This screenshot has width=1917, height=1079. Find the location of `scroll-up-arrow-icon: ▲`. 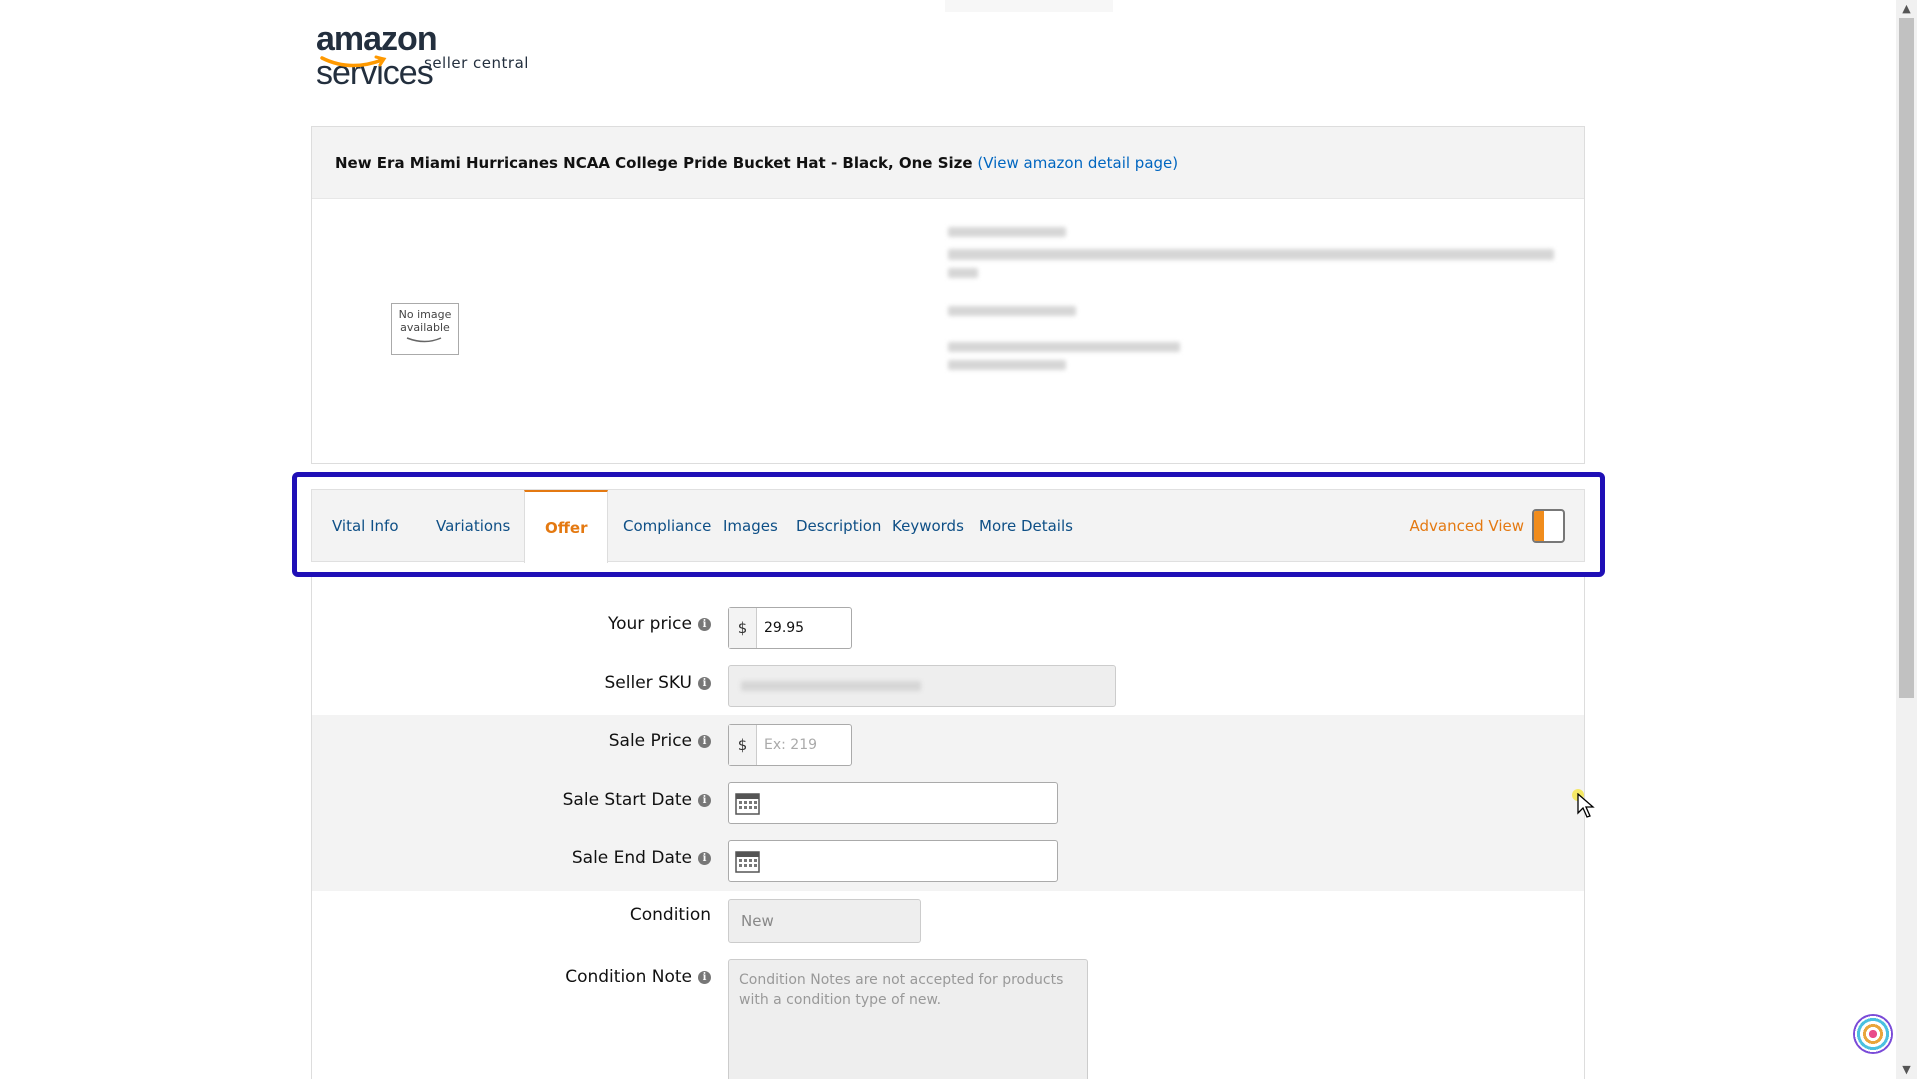

scroll-up-arrow-icon: ▲ is located at coordinates (1906, 9).